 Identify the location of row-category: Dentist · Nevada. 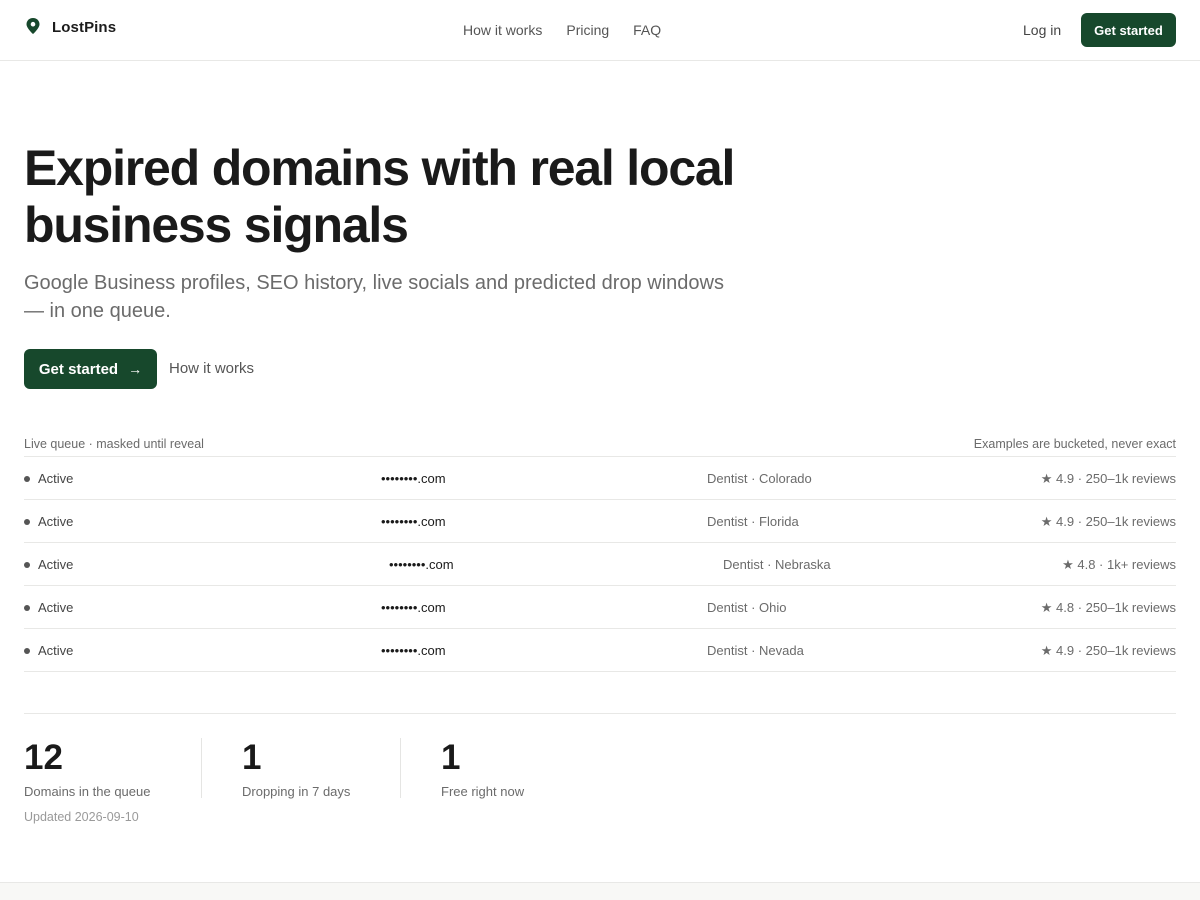
(755, 650).